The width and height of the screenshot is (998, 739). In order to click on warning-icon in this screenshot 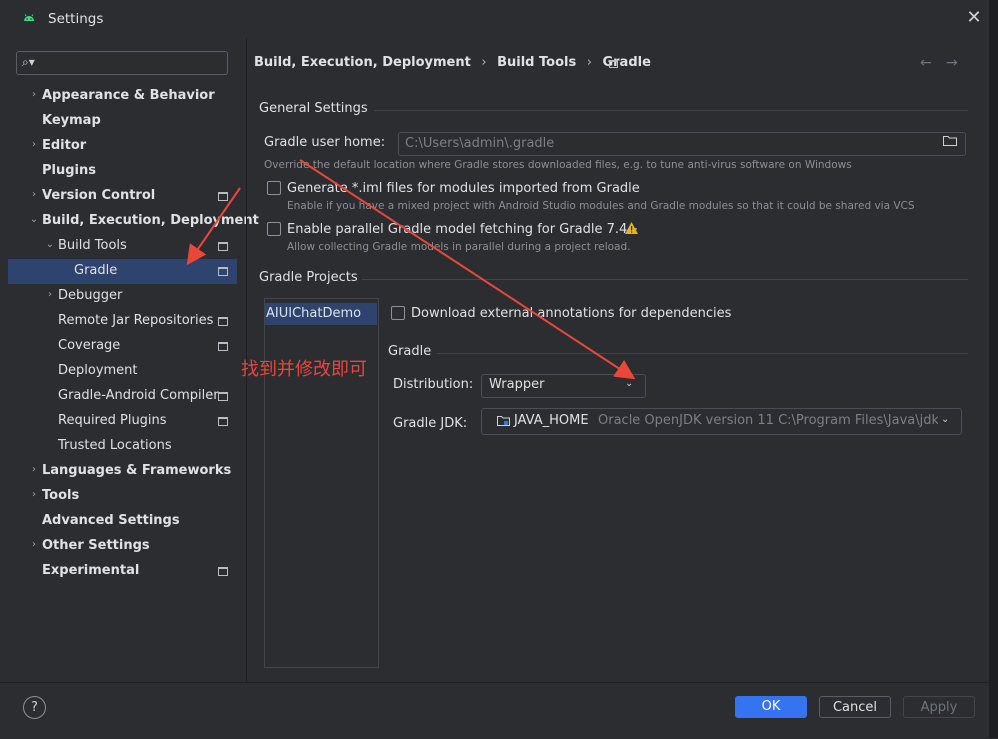, I will do `click(631, 228)`.